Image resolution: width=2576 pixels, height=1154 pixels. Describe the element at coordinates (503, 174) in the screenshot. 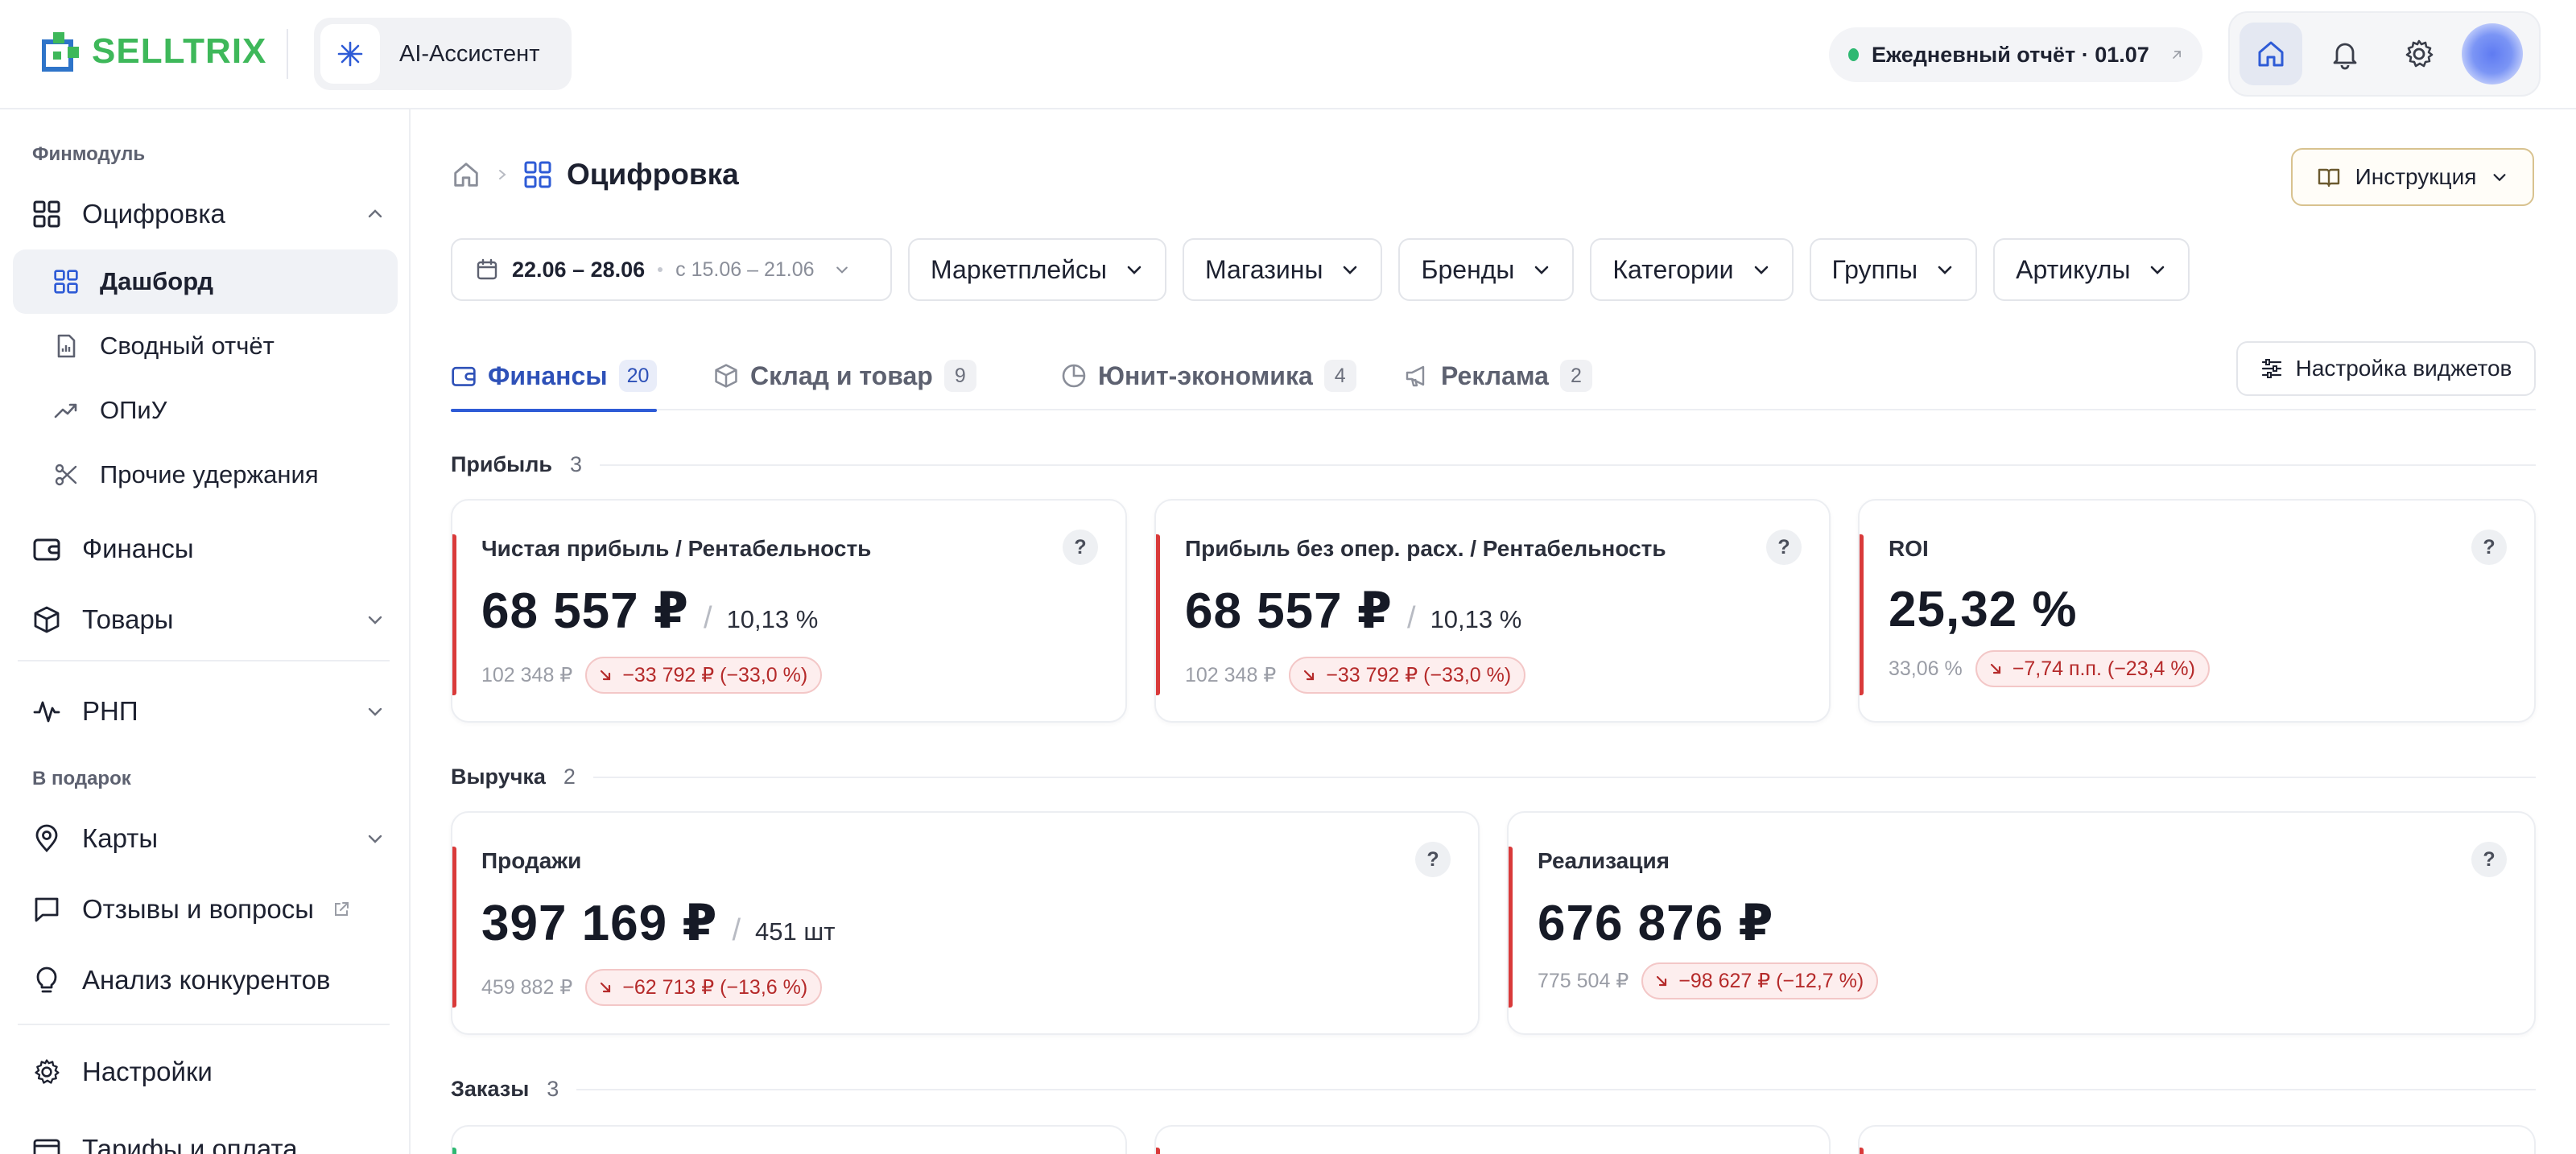

I see `chevron-right-icon` at that location.